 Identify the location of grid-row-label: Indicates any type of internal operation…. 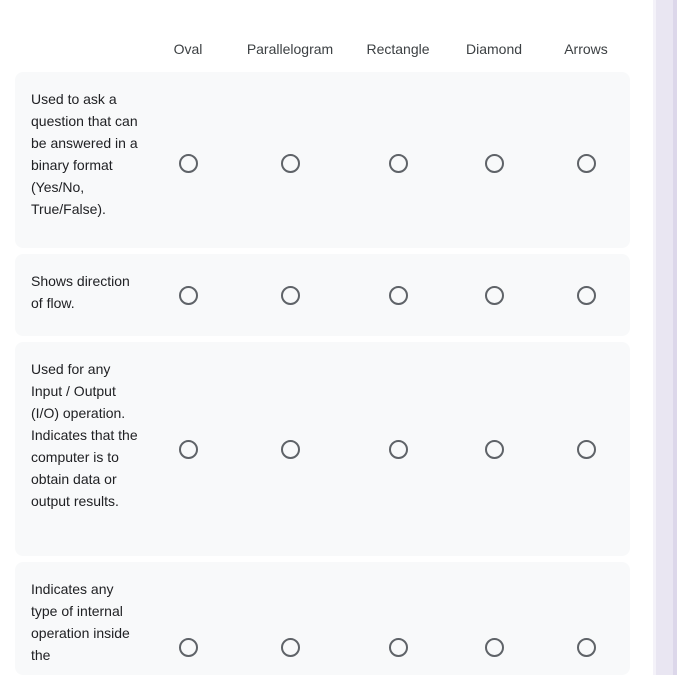
(80, 622).